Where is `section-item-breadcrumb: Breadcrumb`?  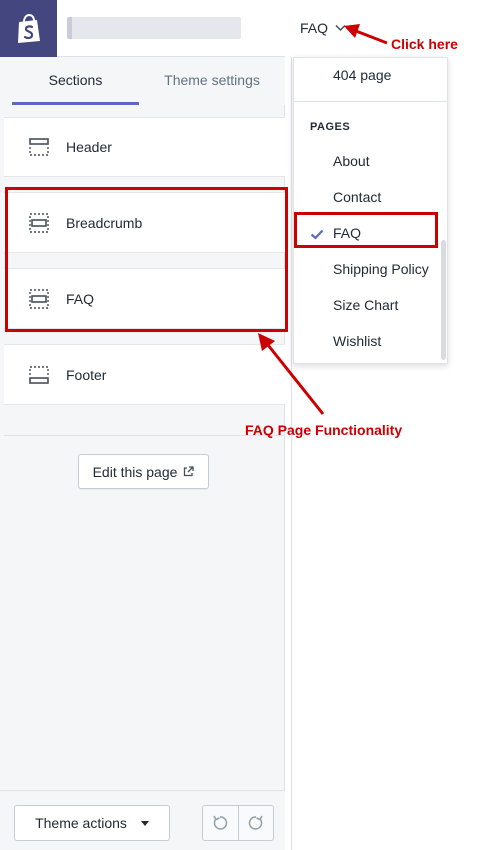
section-item-breadcrumb: Breadcrumb is located at coordinates (144, 222).